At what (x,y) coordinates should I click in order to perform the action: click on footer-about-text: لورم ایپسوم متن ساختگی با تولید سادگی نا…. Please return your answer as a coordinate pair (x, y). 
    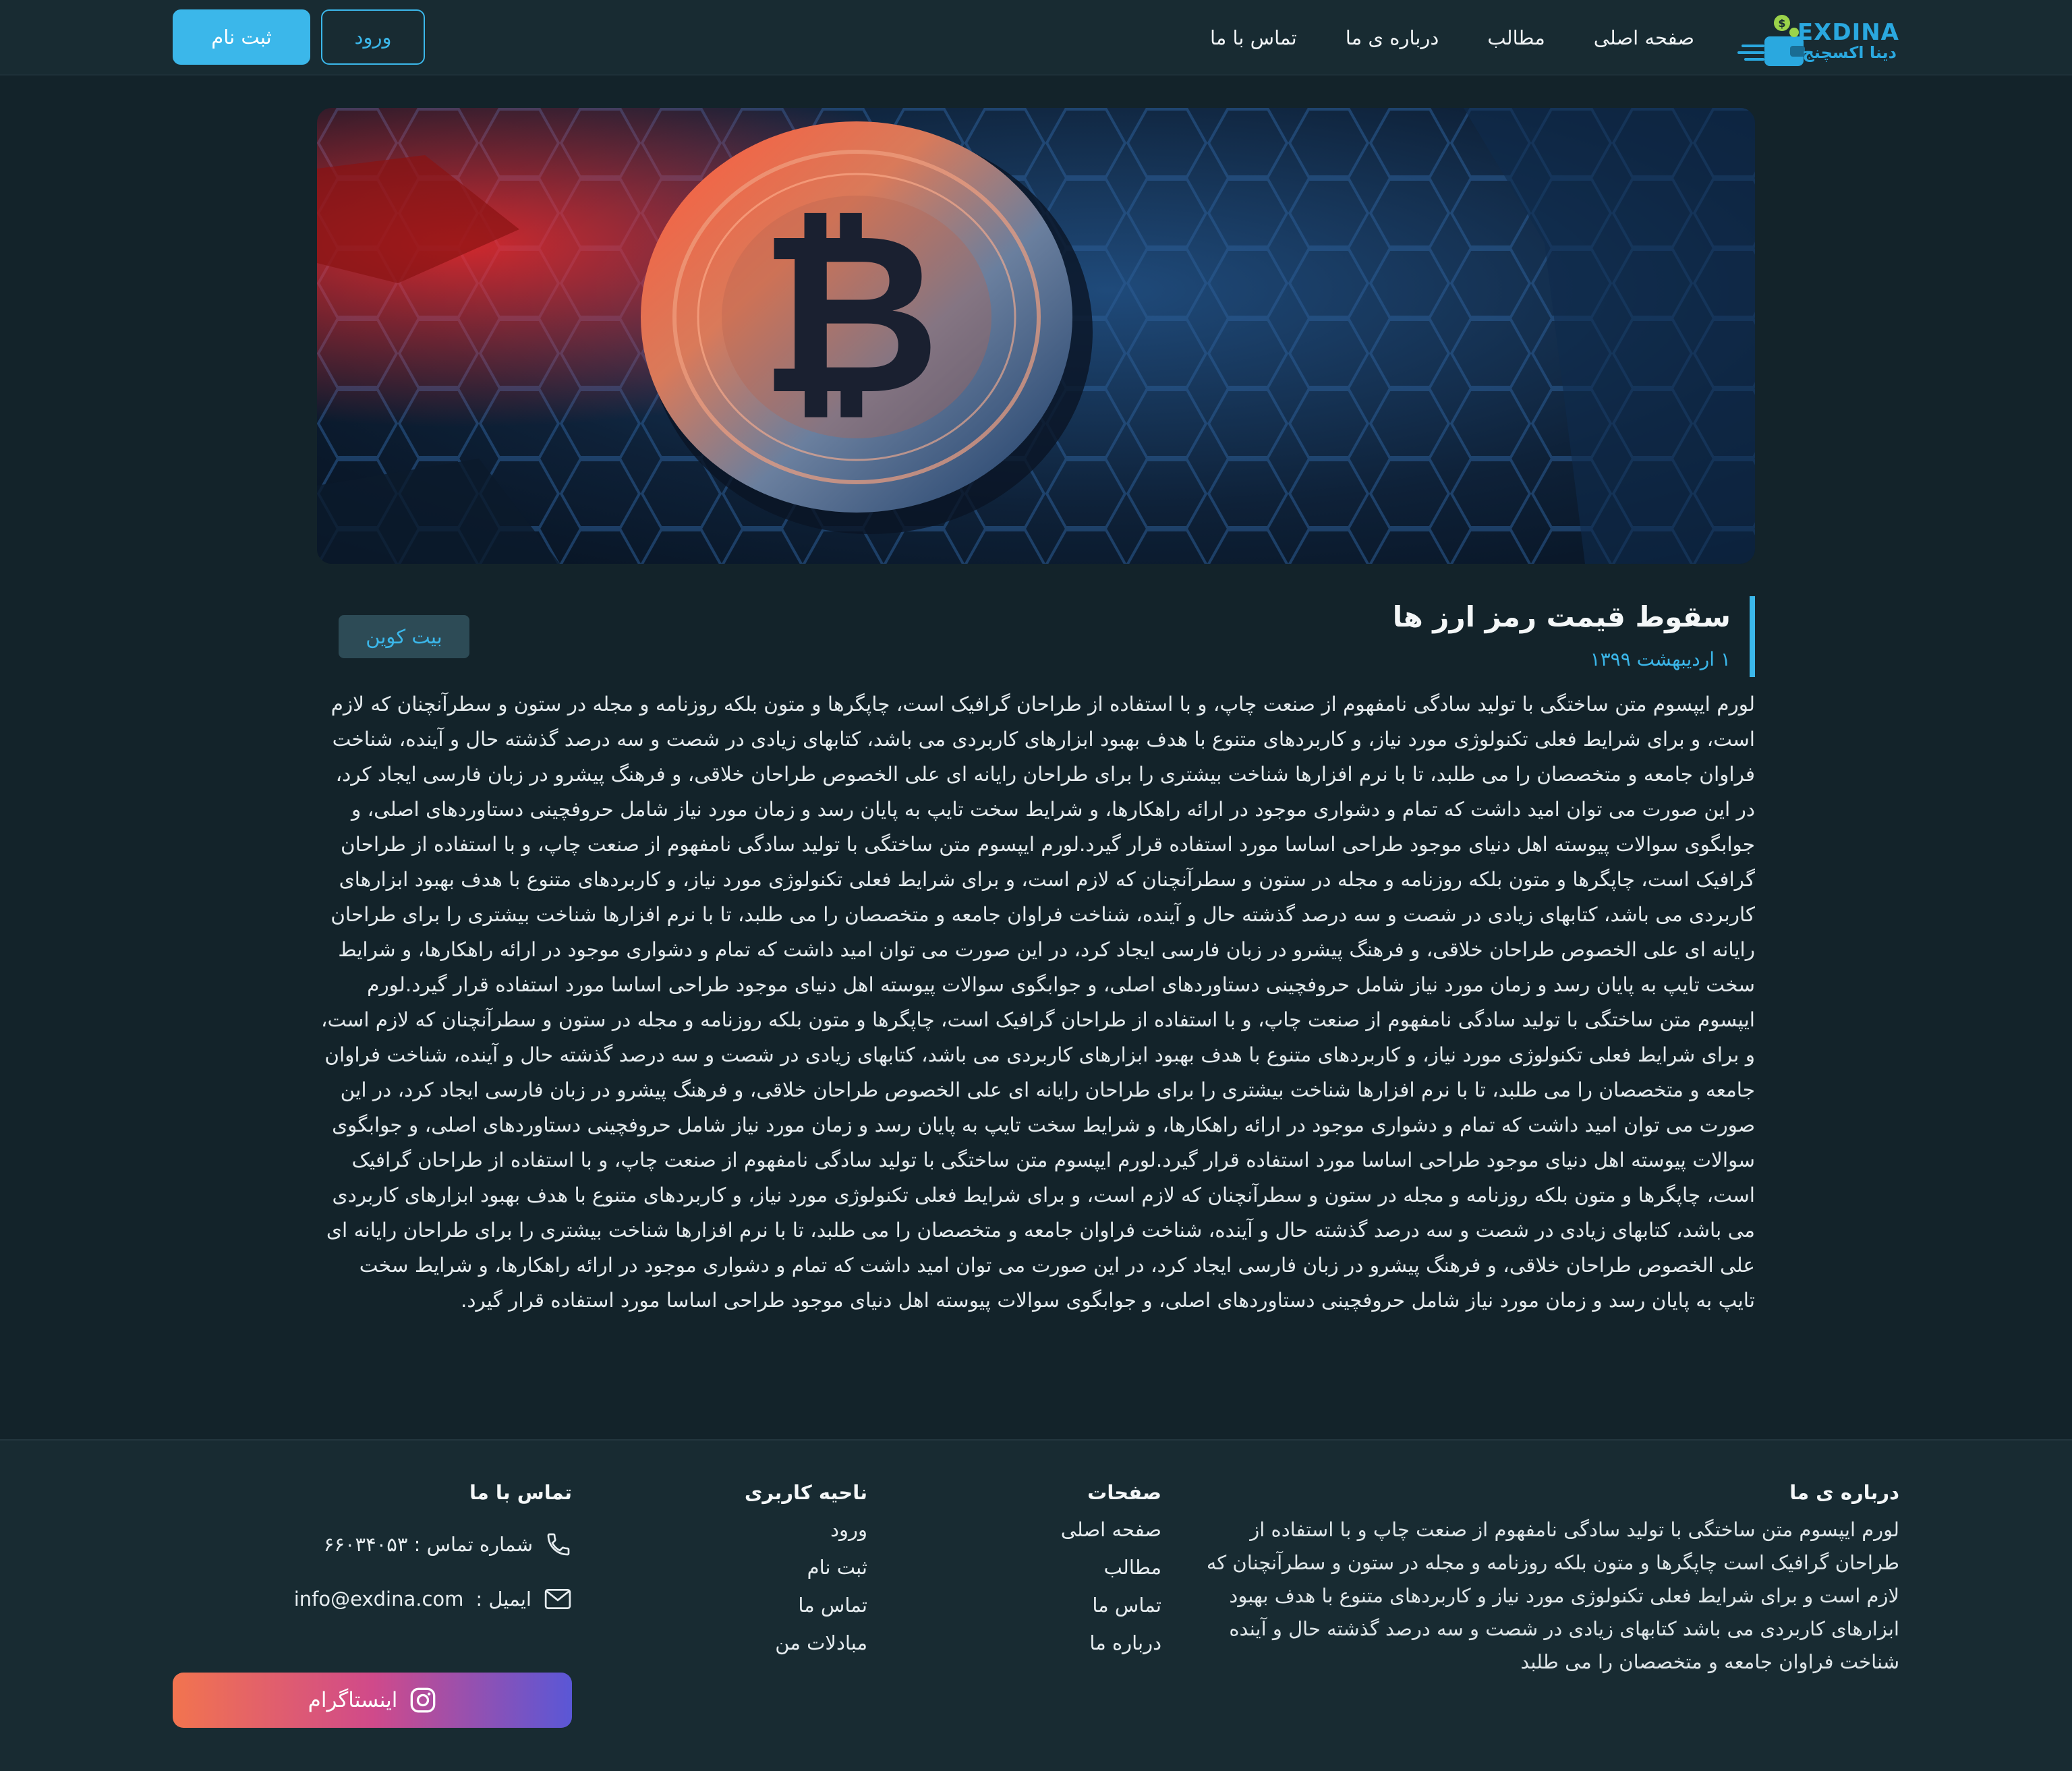
    Looking at the image, I should click on (1552, 1595).